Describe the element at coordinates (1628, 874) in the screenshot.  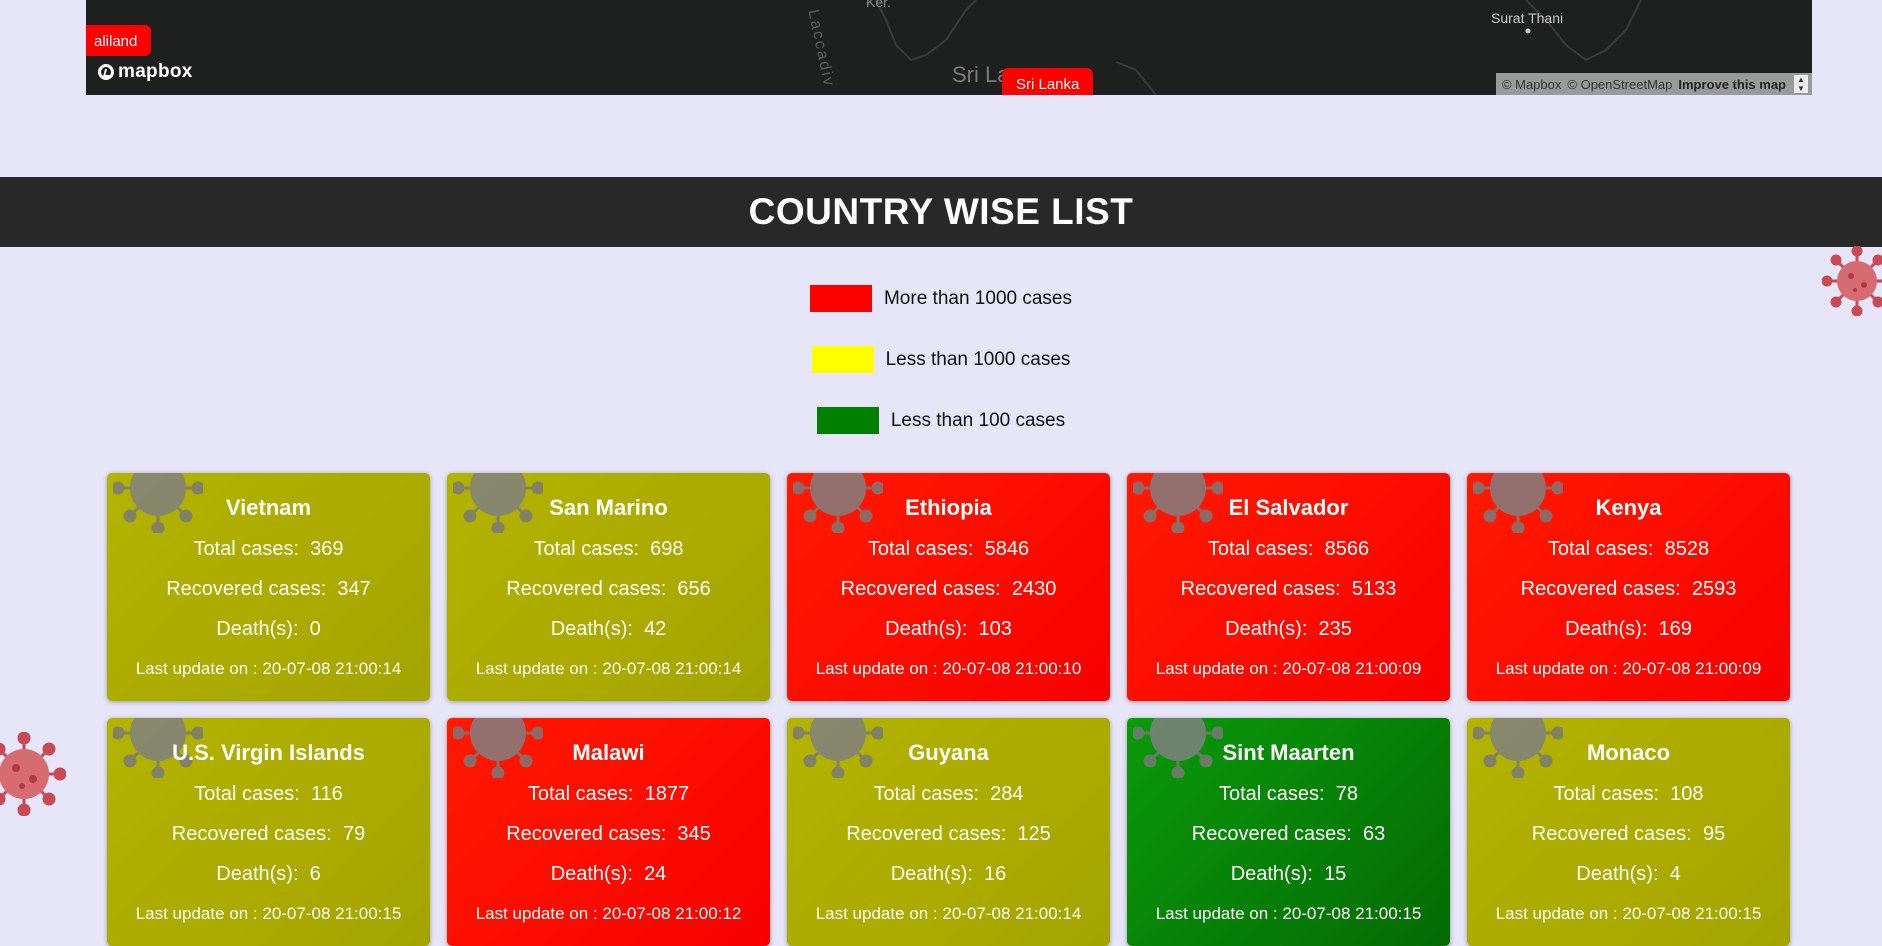
I see `deaths: Death(s): 4` at that location.